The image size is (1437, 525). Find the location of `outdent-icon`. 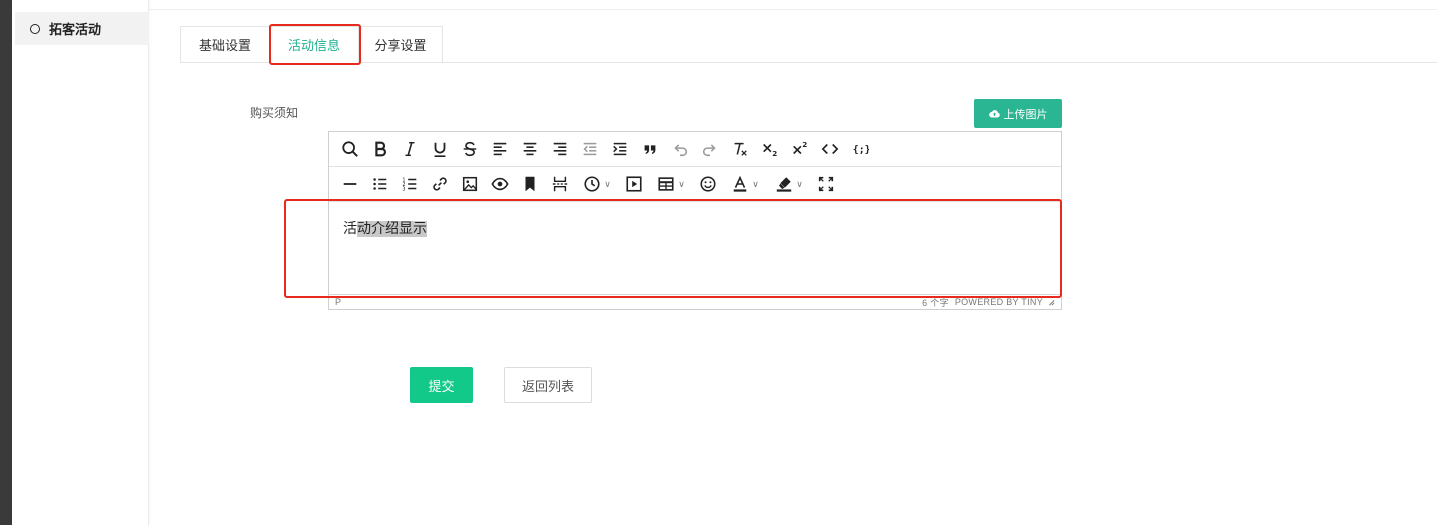

outdent-icon is located at coordinates (590, 149).